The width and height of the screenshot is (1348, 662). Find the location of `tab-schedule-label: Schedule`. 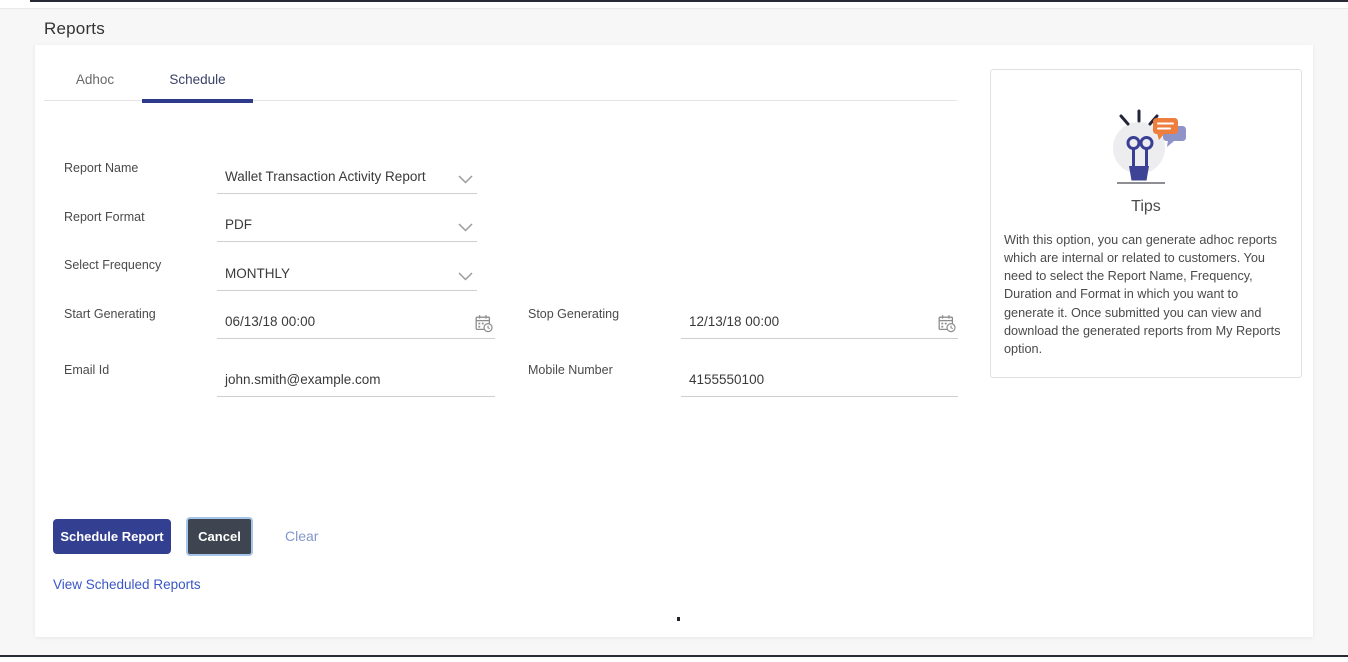

tab-schedule-label: Schedule is located at coordinates (197, 79).